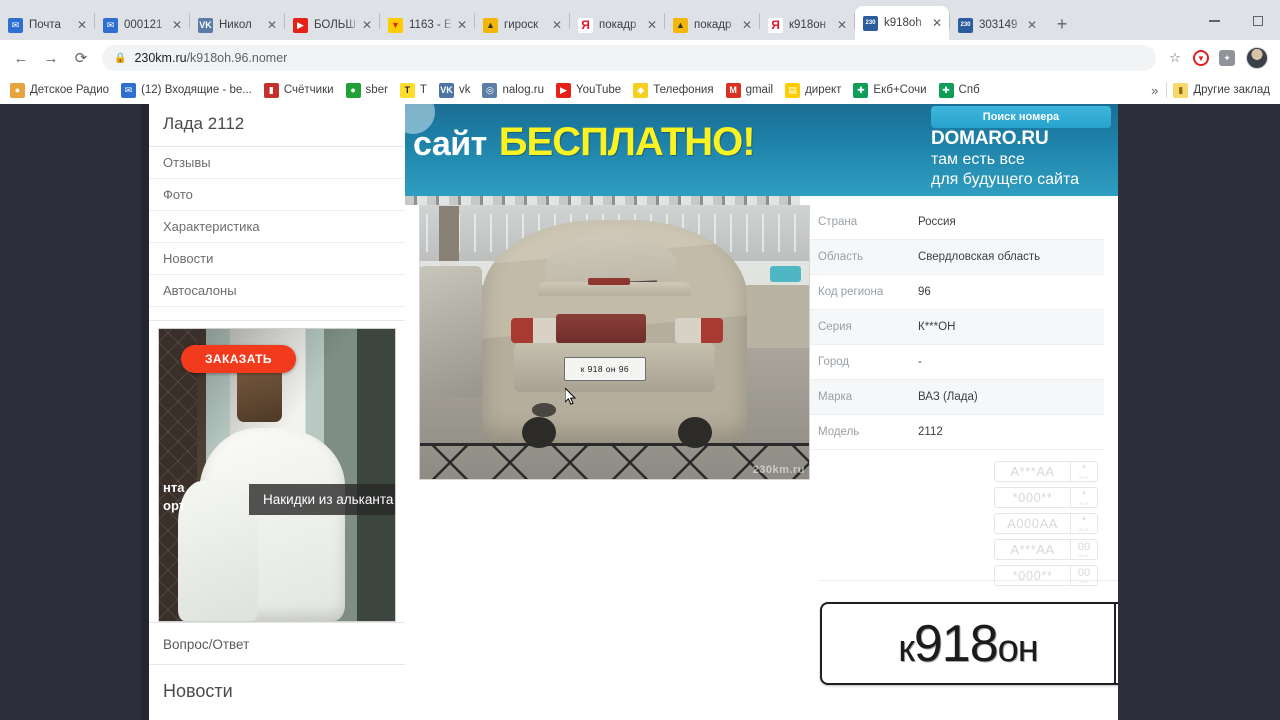 Image resolution: width=1280 pixels, height=720 pixels. I want to click on chart-icon: ▮, so click(271, 90).